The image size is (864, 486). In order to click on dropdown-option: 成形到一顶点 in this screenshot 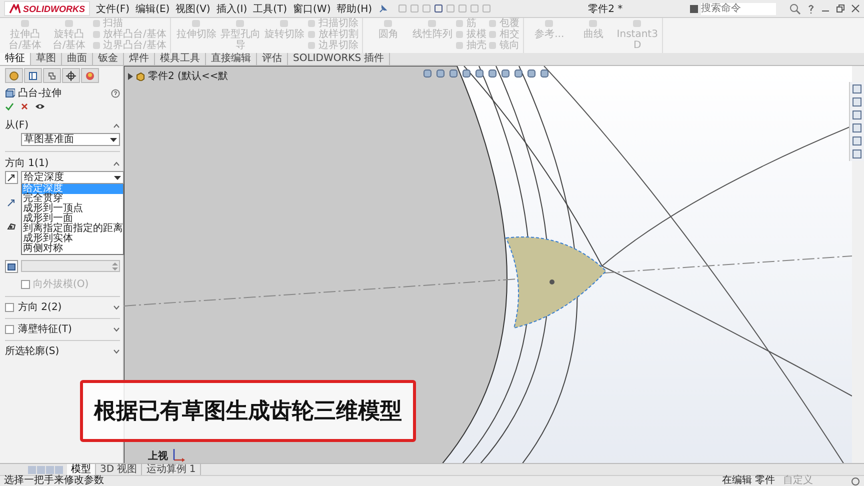, I will do `click(72, 209)`.